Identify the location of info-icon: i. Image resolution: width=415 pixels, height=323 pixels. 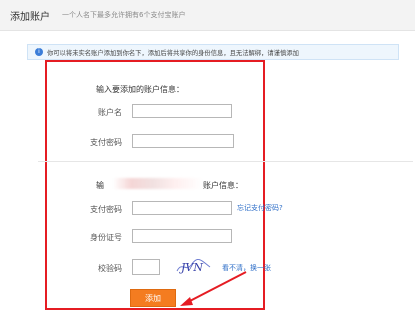
(39, 52).